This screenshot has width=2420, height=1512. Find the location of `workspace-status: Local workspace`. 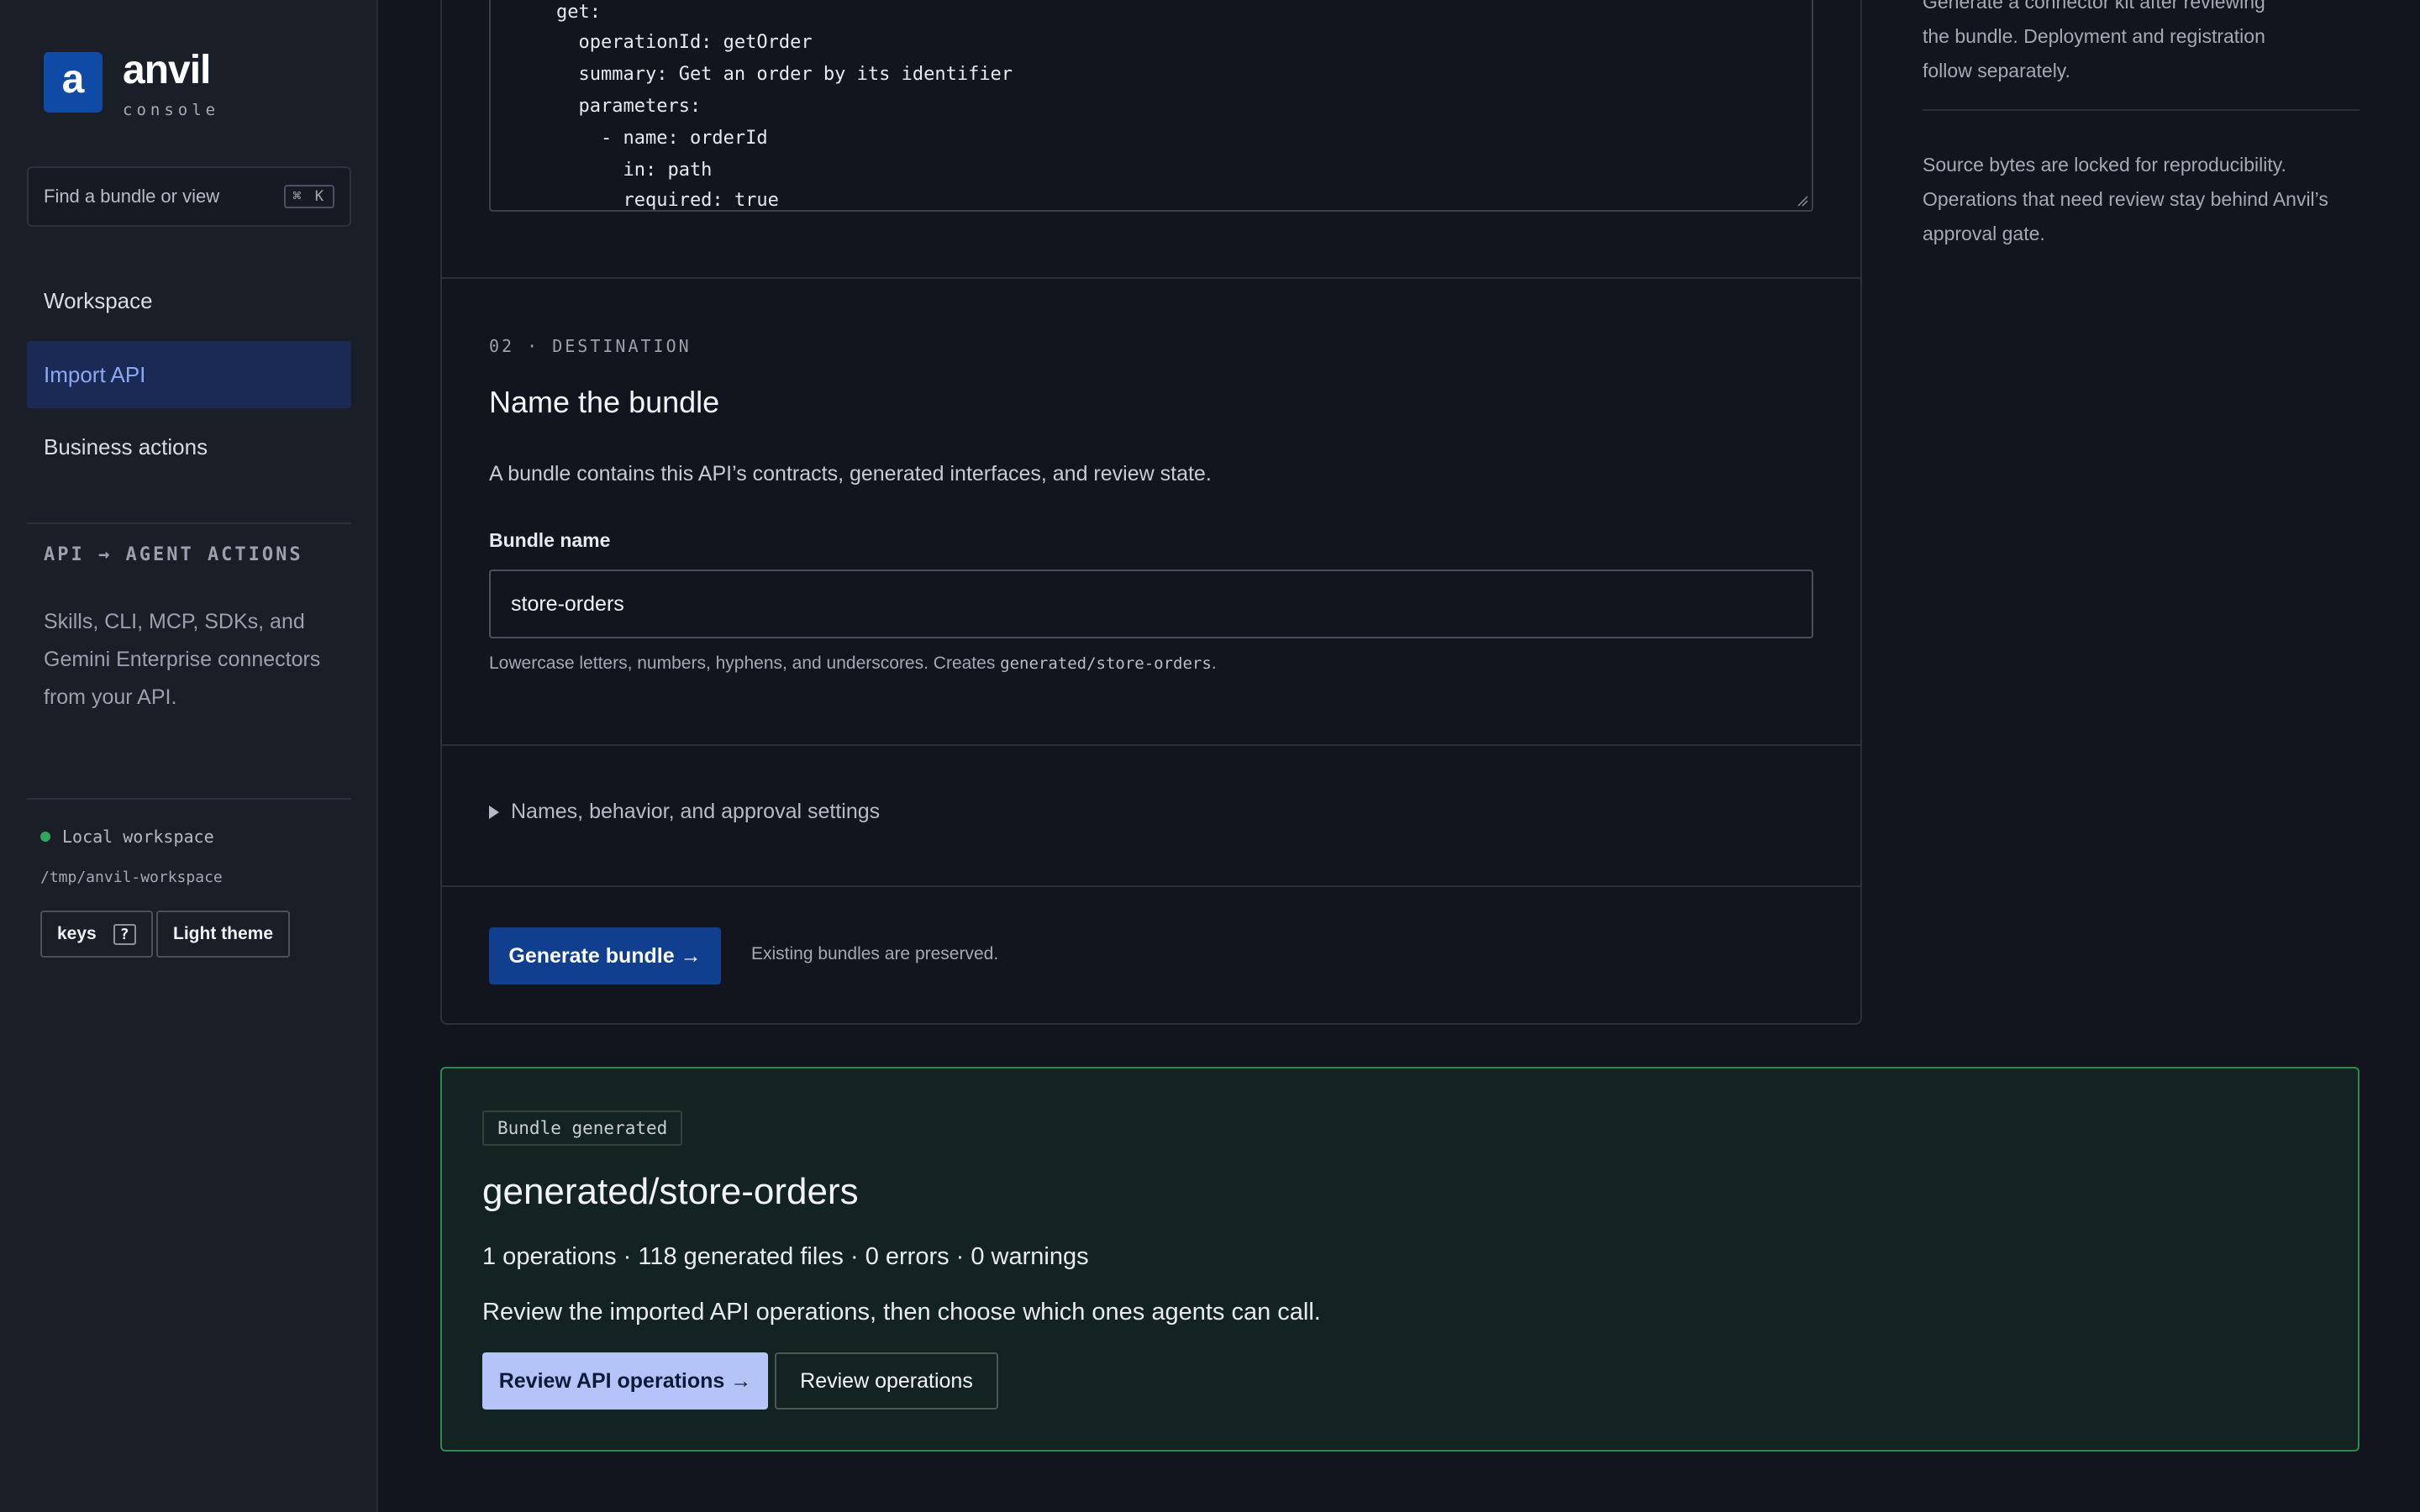

workspace-status: Local workspace is located at coordinates (127, 837).